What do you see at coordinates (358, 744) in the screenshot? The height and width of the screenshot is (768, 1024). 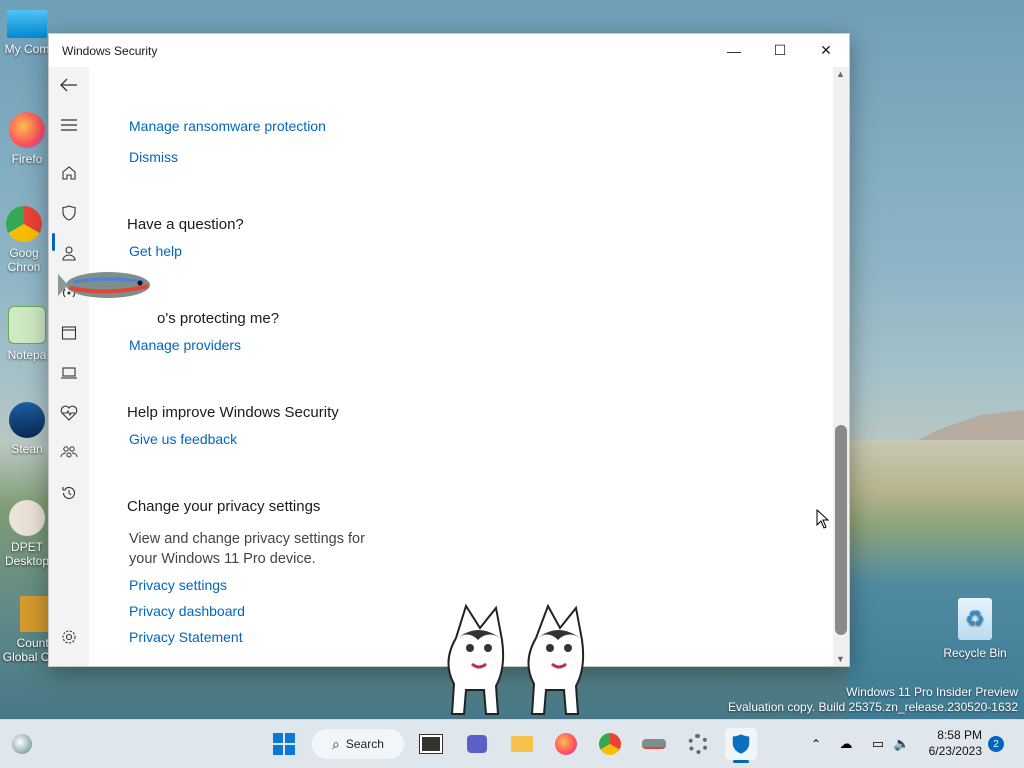 I see `taskbar-search: ⌕ Search` at bounding box center [358, 744].